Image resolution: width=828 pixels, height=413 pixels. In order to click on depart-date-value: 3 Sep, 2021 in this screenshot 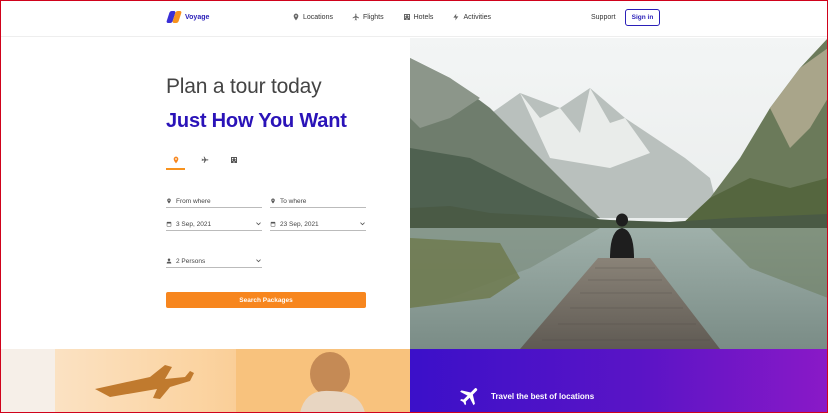, I will do `click(194, 224)`.